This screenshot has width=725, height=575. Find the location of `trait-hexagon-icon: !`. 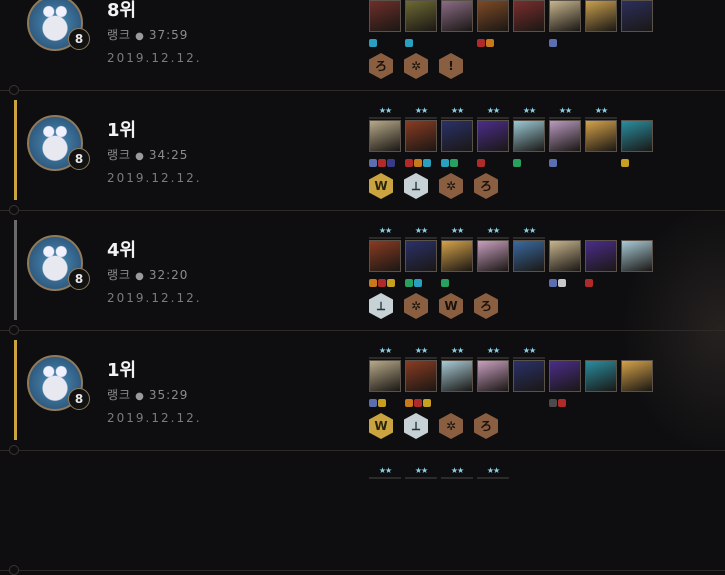

trait-hexagon-icon: ! is located at coordinates (451, 66).